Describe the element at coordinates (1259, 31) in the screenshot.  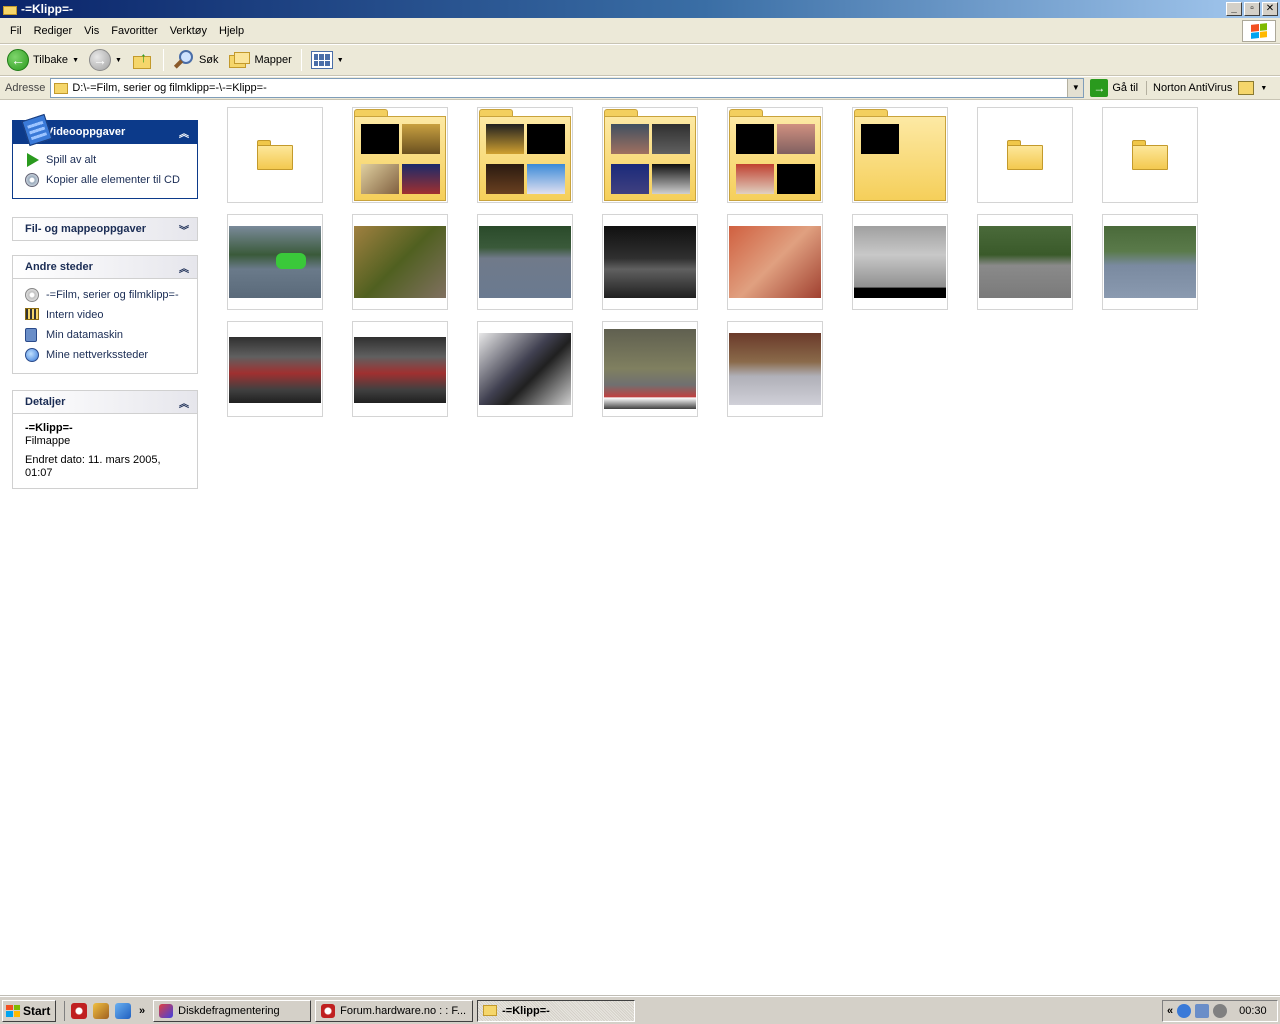
I see `windows-logo-icon` at that location.